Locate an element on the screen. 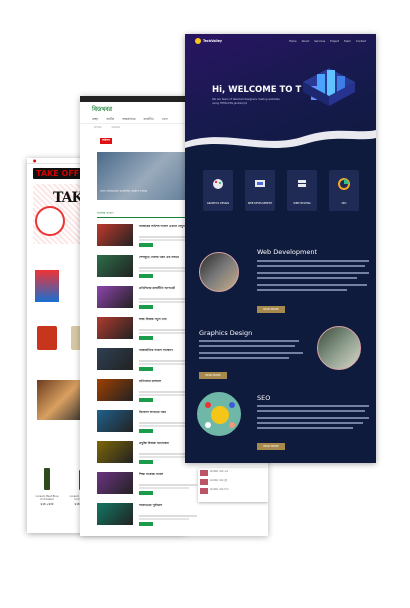 The height and width of the screenshot is (608, 410). popular-item: জনপ্রিয় খবর দুই is located at coordinates (233, 481).